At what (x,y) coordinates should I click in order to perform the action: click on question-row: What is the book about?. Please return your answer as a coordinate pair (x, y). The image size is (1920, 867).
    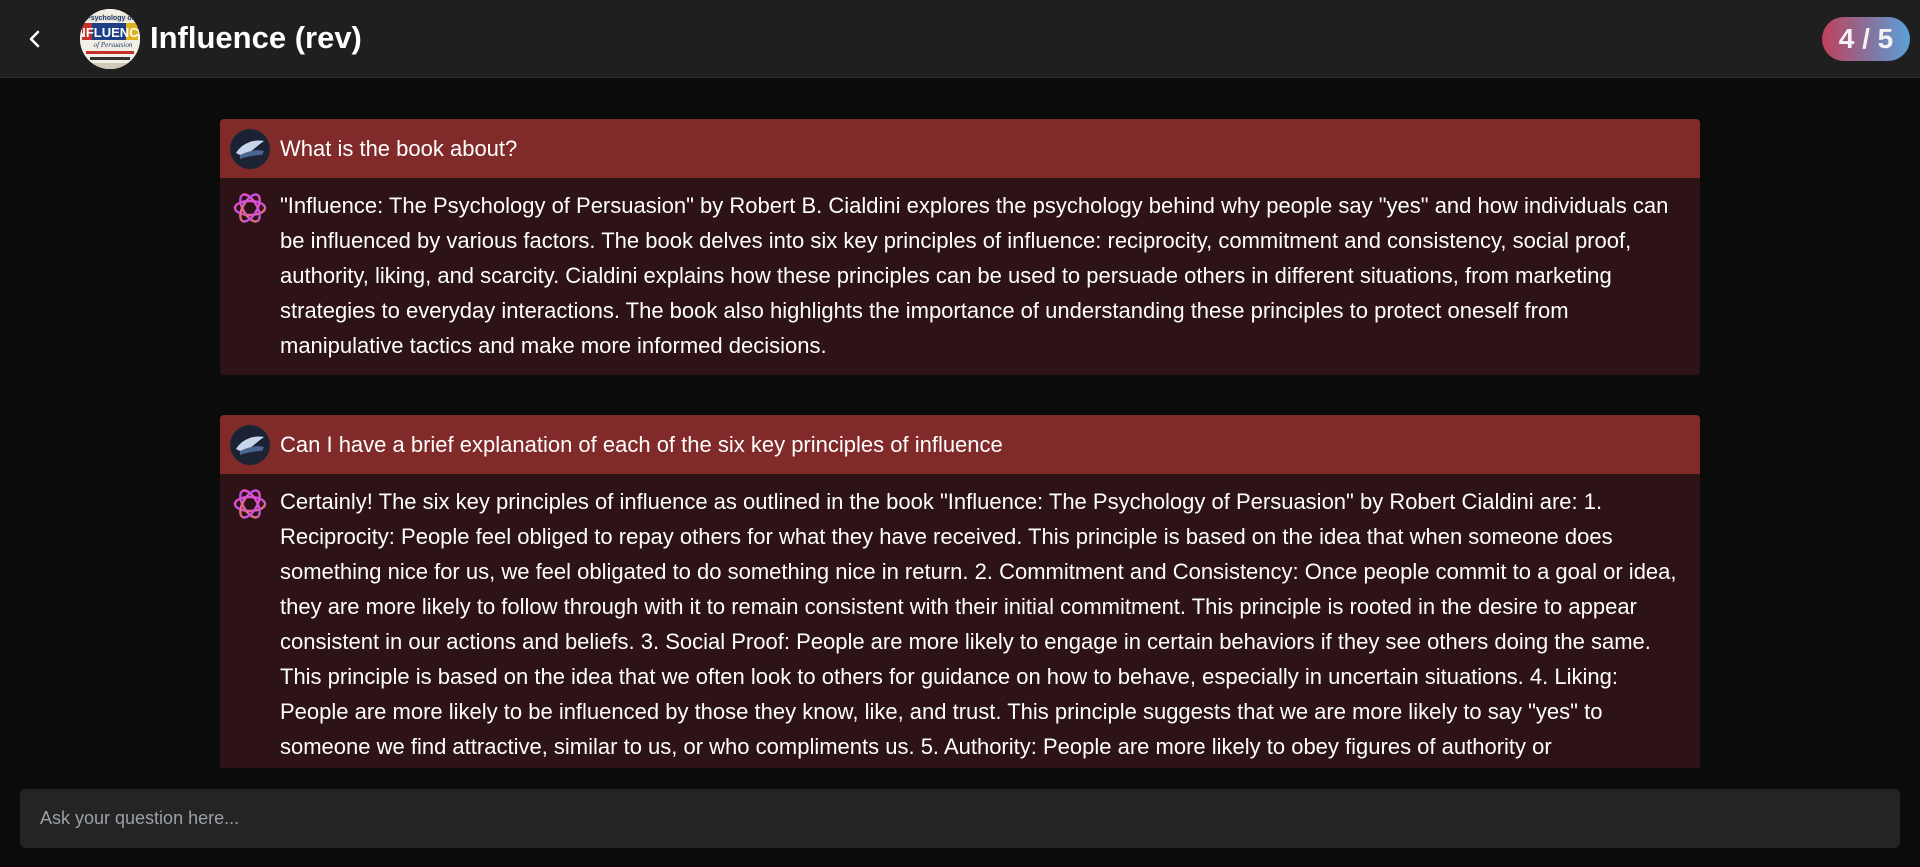
    Looking at the image, I should click on (960, 148).